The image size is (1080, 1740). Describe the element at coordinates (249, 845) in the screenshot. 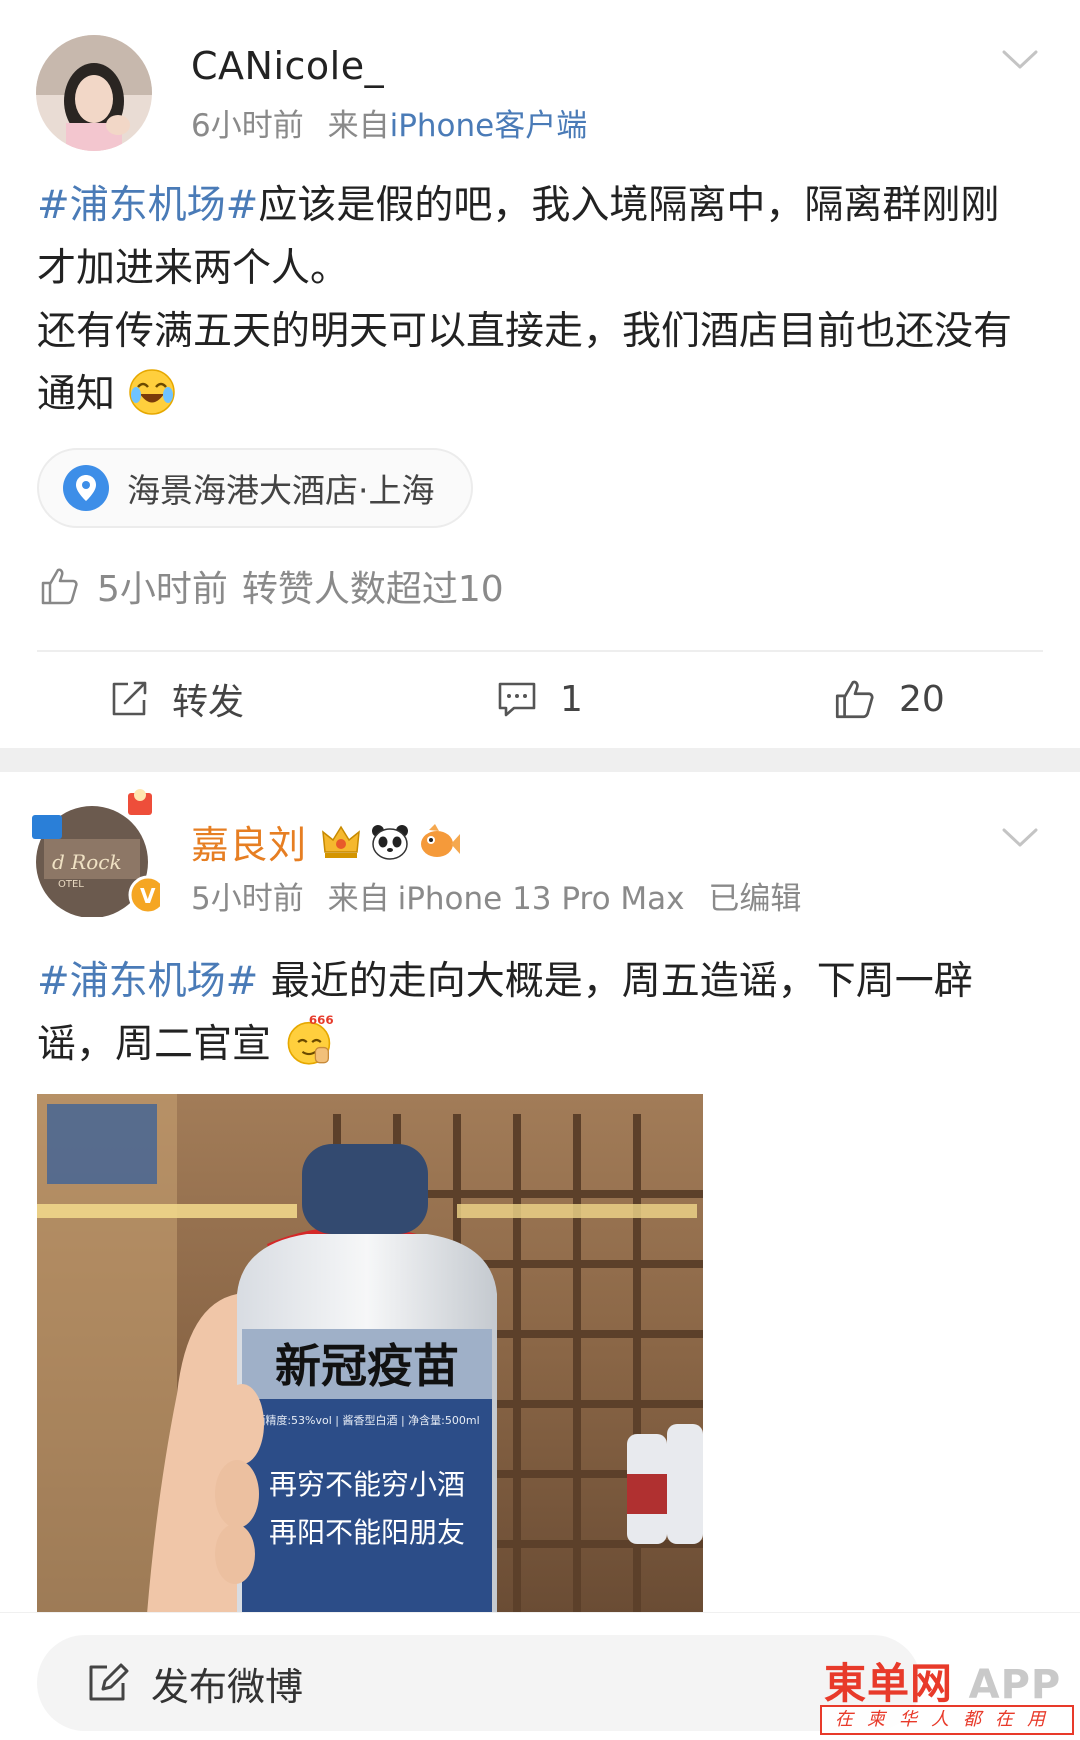

I see `username-text: 嘉良刘` at that location.